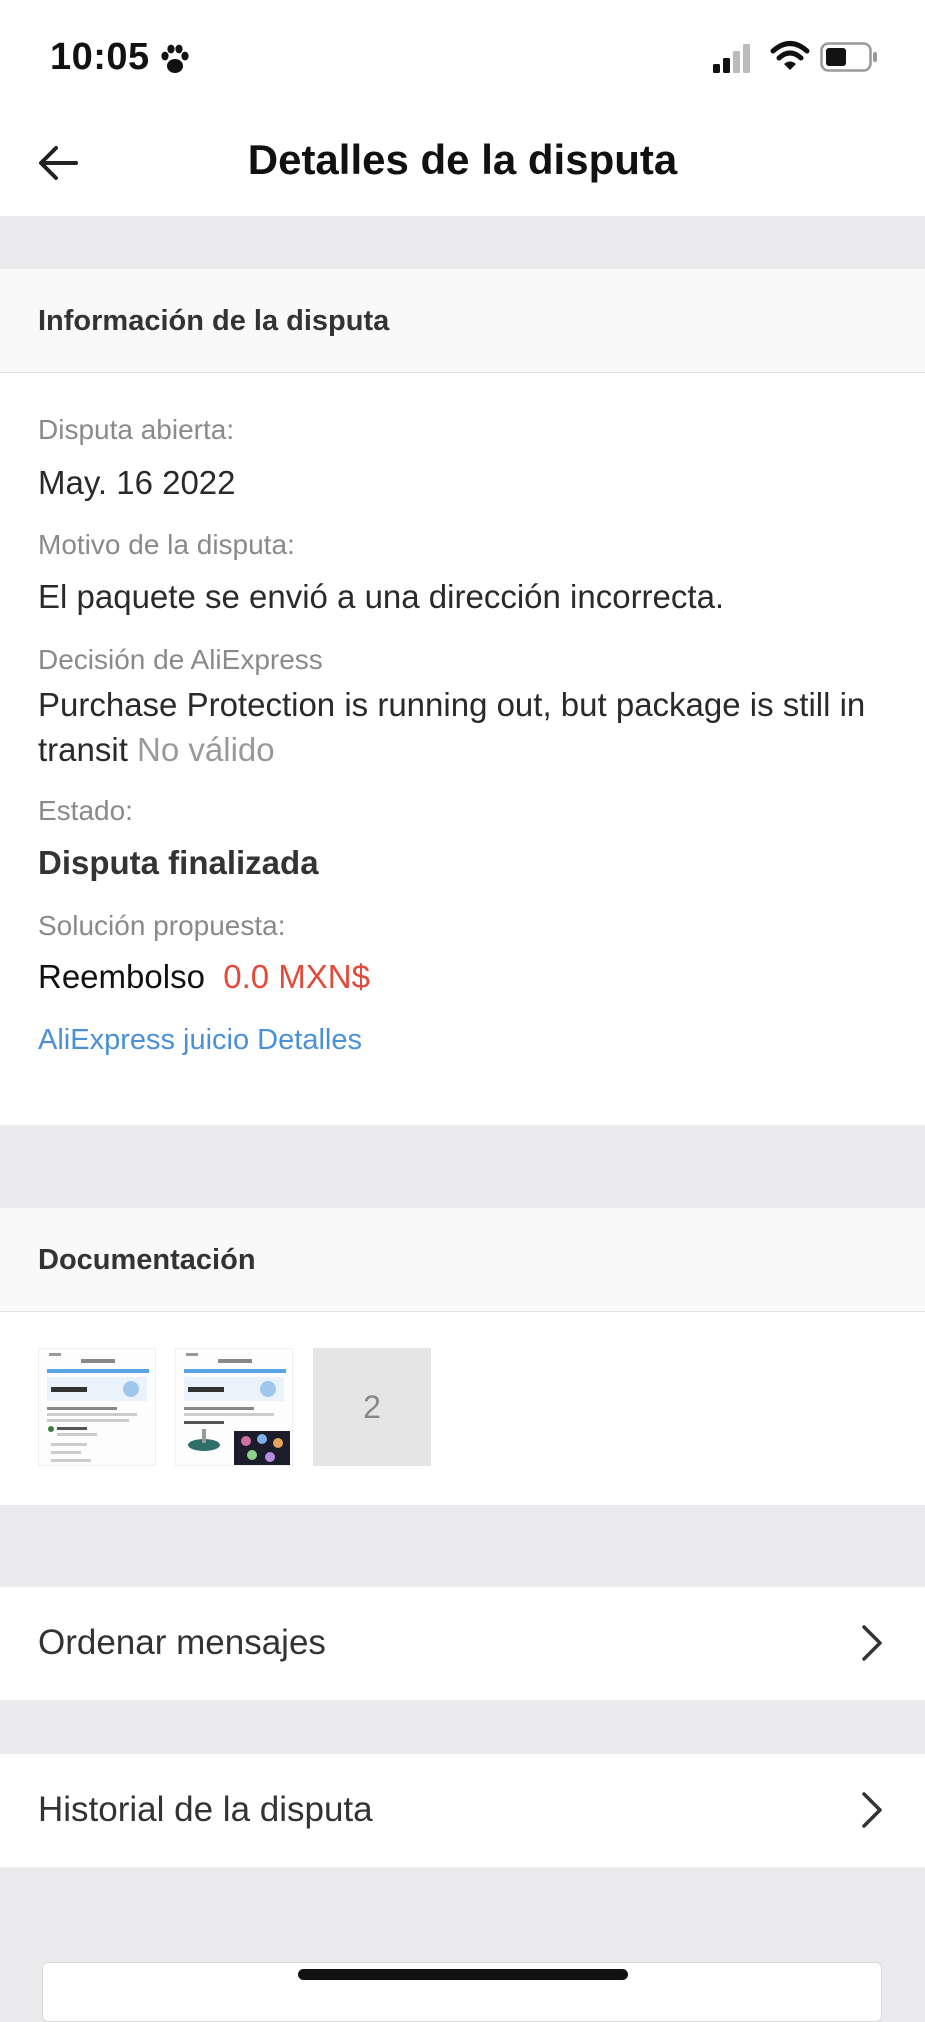 The width and height of the screenshot is (925, 2022). What do you see at coordinates (200, 1040) in the screenshot?
I see `judgment-details-link: AliExpress juicio Detalles` at bounding box center [200, 1040].